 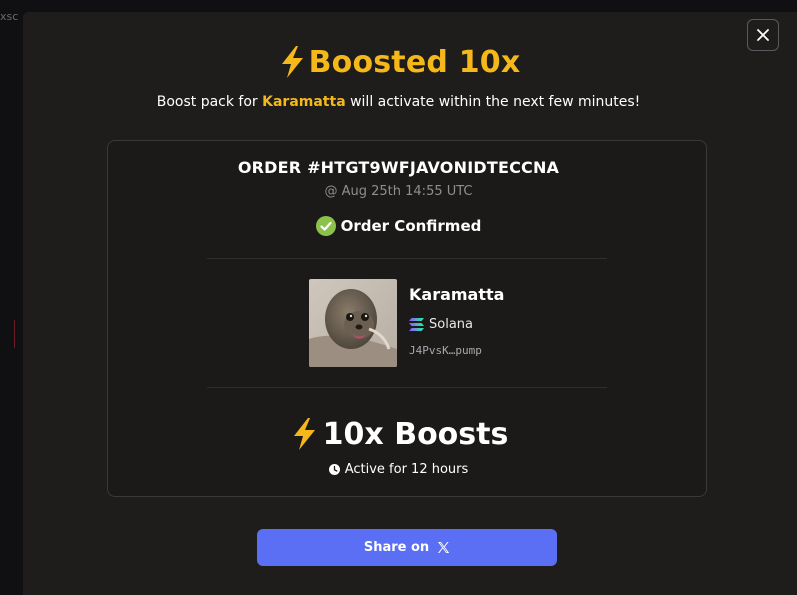 I want to click on subtitle-prefix: Boost pack for, so click(x=209, y=102).